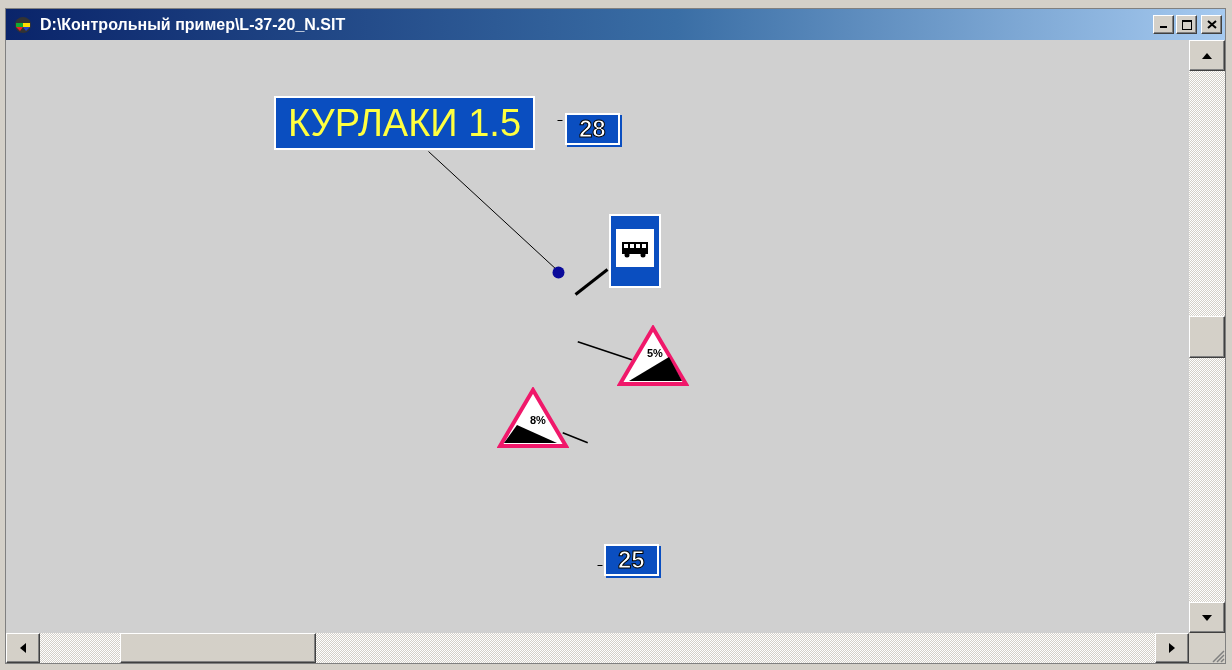 The height and width of the screenshot is (670, 1232). I want to click on close-button, so click(1211, 24).